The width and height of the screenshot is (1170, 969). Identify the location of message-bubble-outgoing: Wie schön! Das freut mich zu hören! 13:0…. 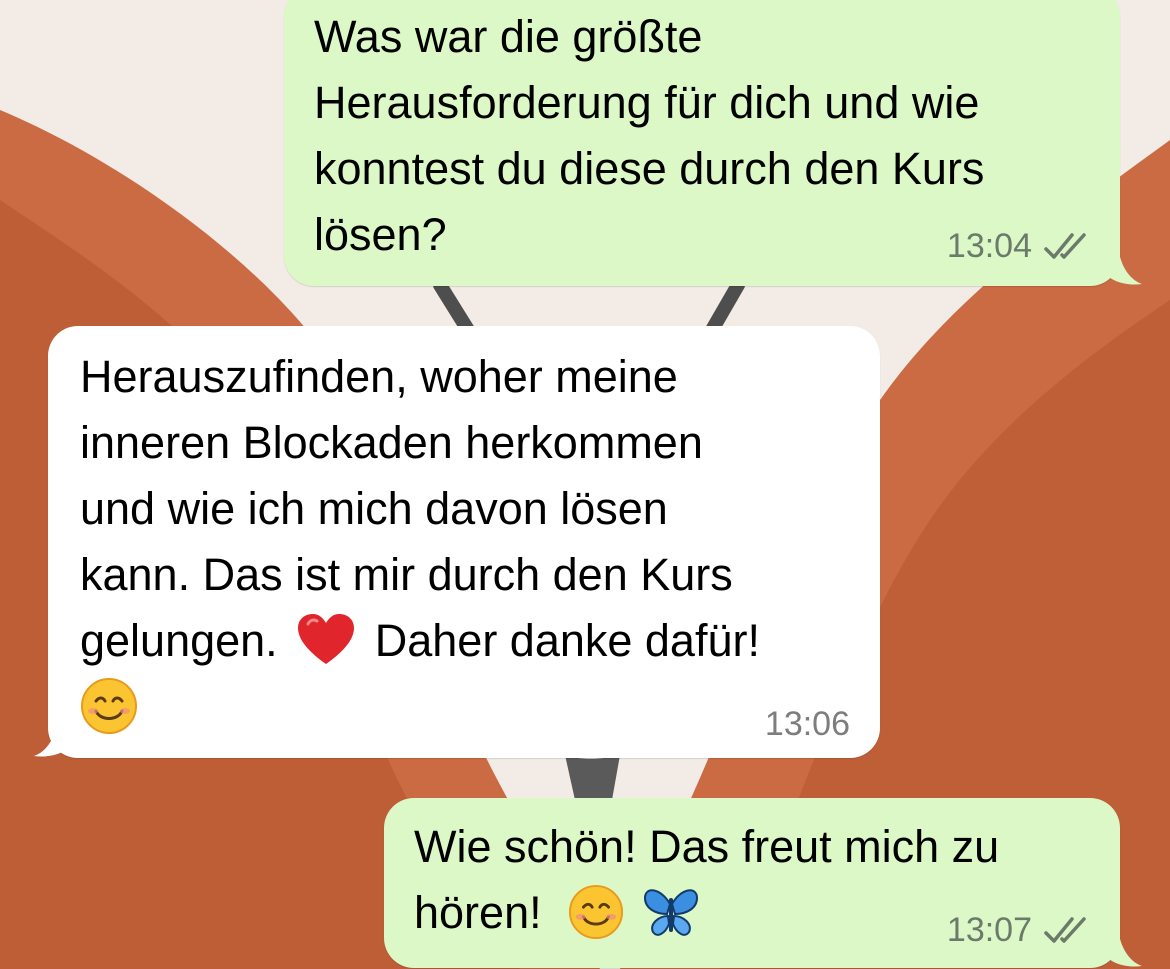
(752, 883).